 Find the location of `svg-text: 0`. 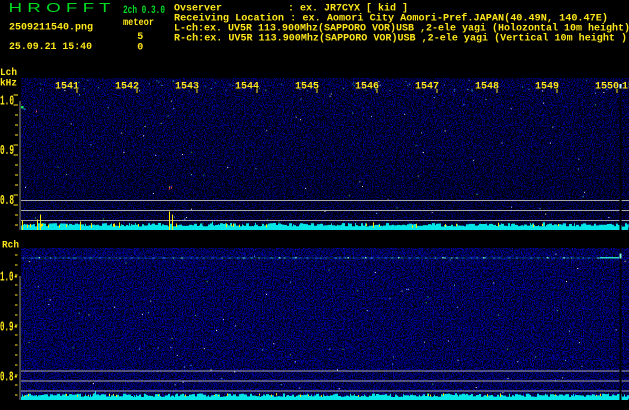

svg-text: 0 is located at coordinates (140, 47).